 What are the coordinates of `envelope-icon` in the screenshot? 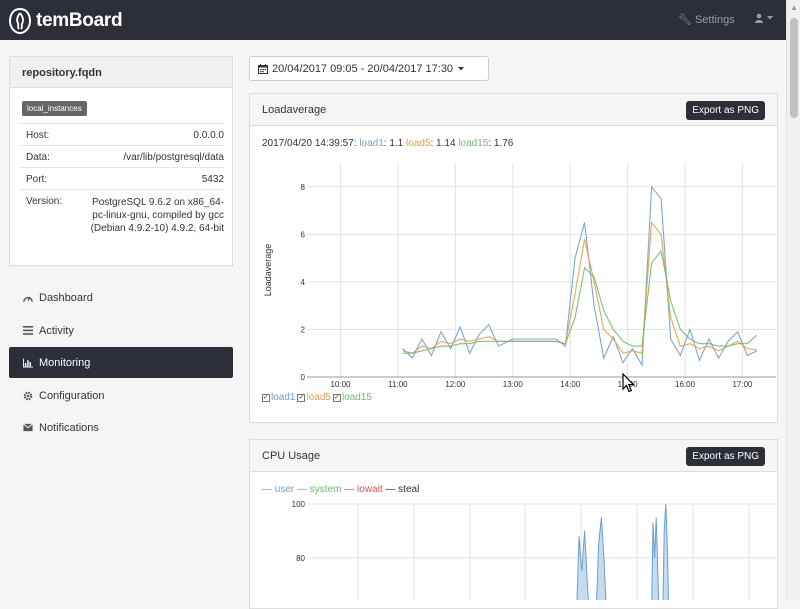 It's located at (28, 428).